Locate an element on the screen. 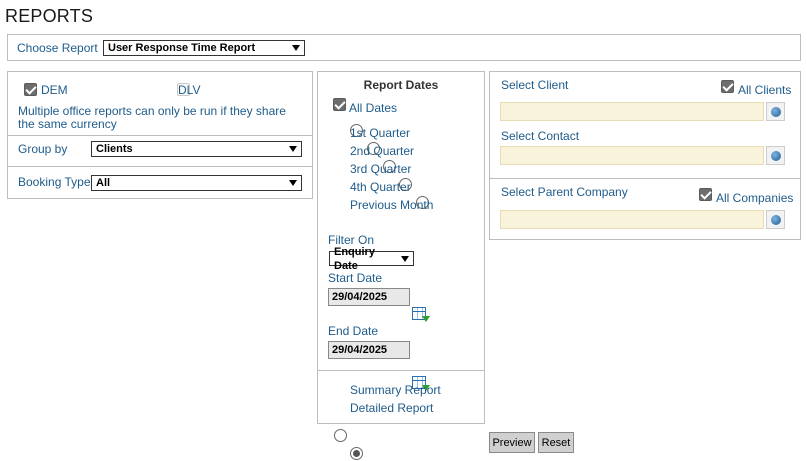  group-by-value: Clients is located at coordinates (114, 149).